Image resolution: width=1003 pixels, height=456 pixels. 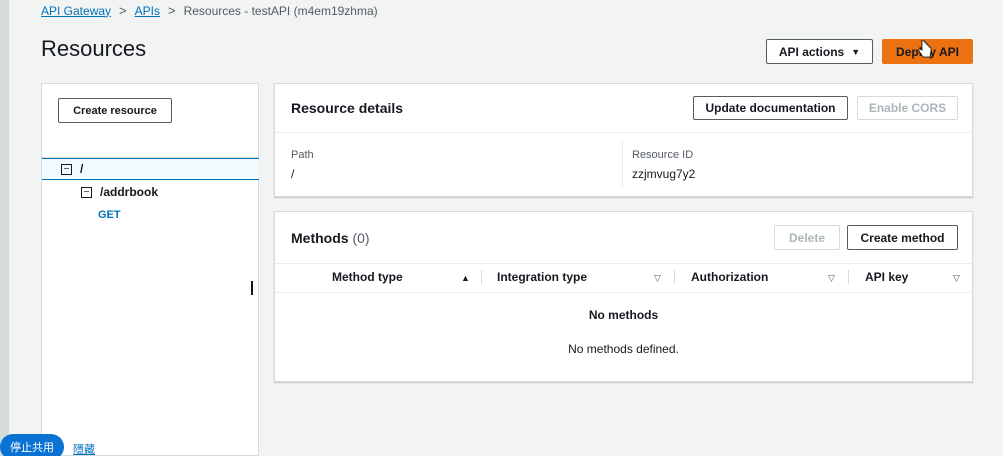 I want to click on page-title: Resources, so click(x=94, y=48).